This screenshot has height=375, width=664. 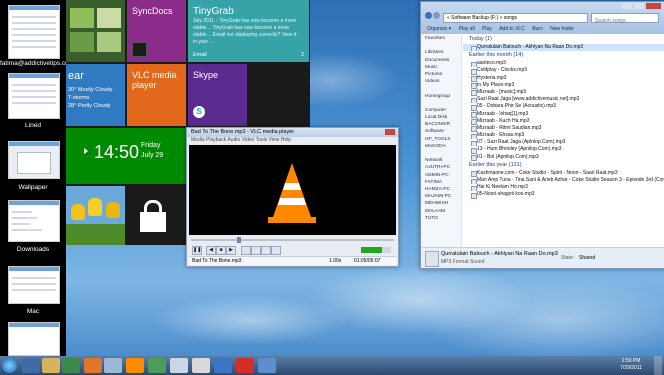 I want to click on search-input: Search songs, so click(x=625, y=18).